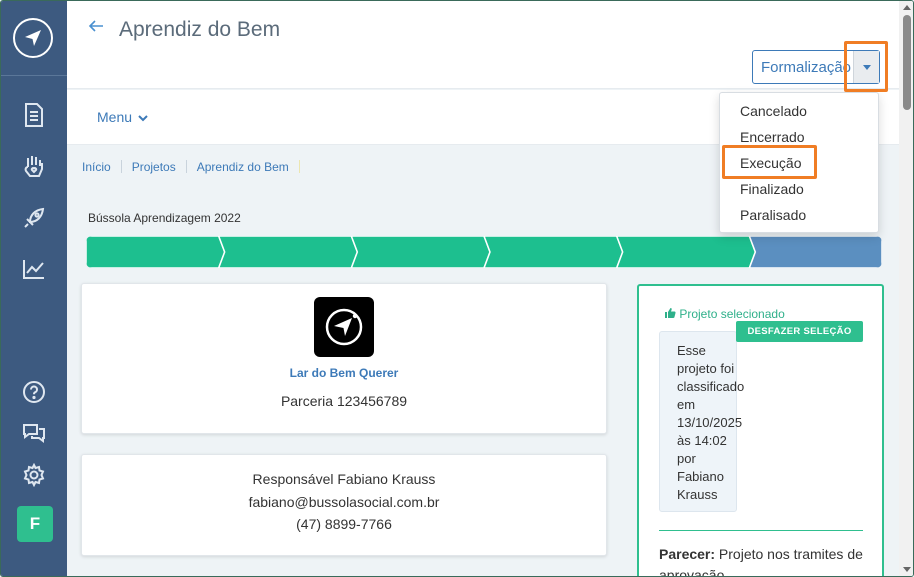  I want to click on breadcrumb-current: Aprendiz do Bem, so click(243, 167).